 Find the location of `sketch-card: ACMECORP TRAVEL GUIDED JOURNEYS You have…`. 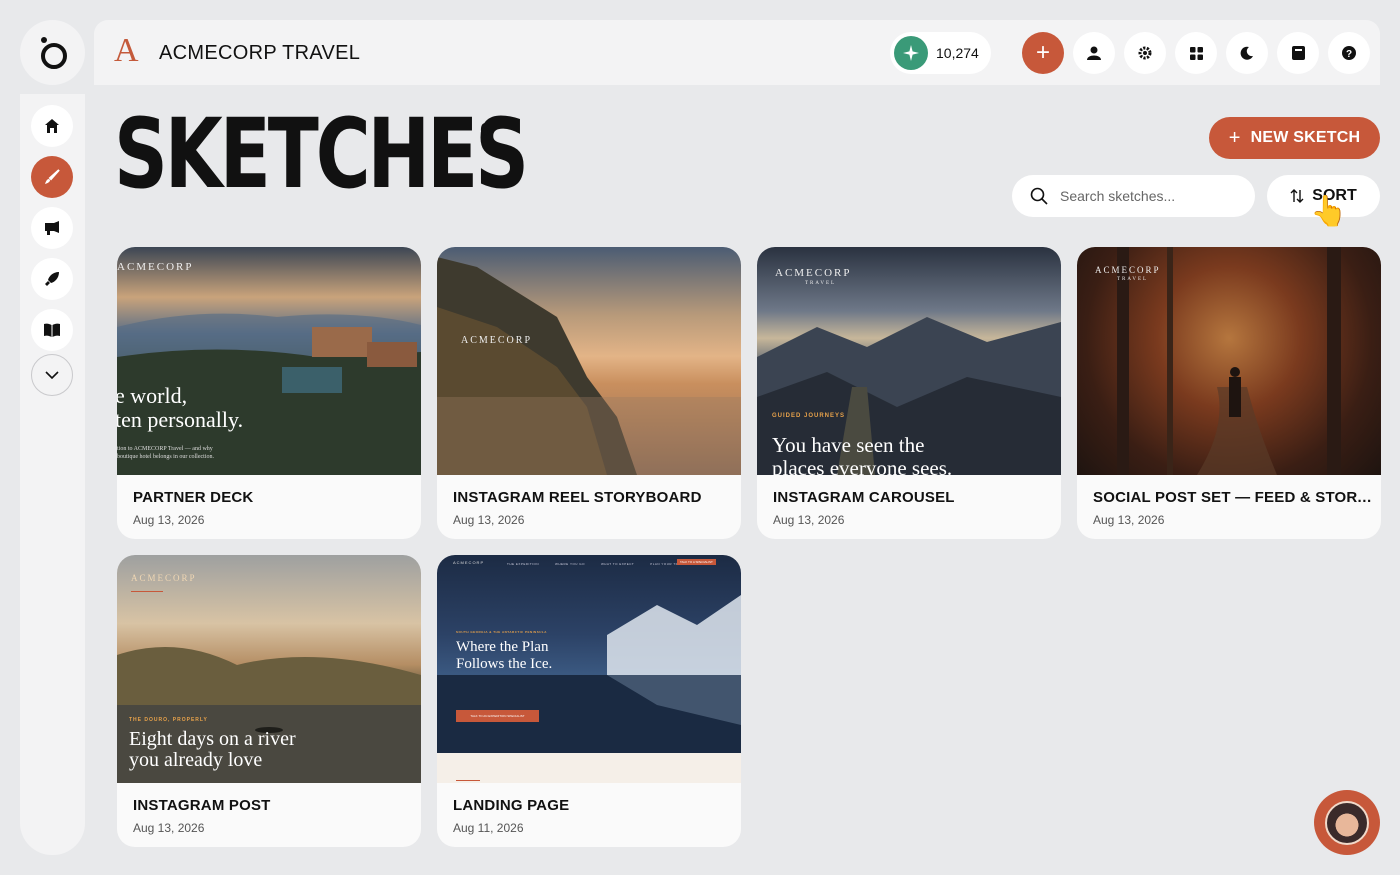

sketch-card: ACMECORP TRAVEL GUIDED JOURNEYS You have… is located at coordinates (909, 393).